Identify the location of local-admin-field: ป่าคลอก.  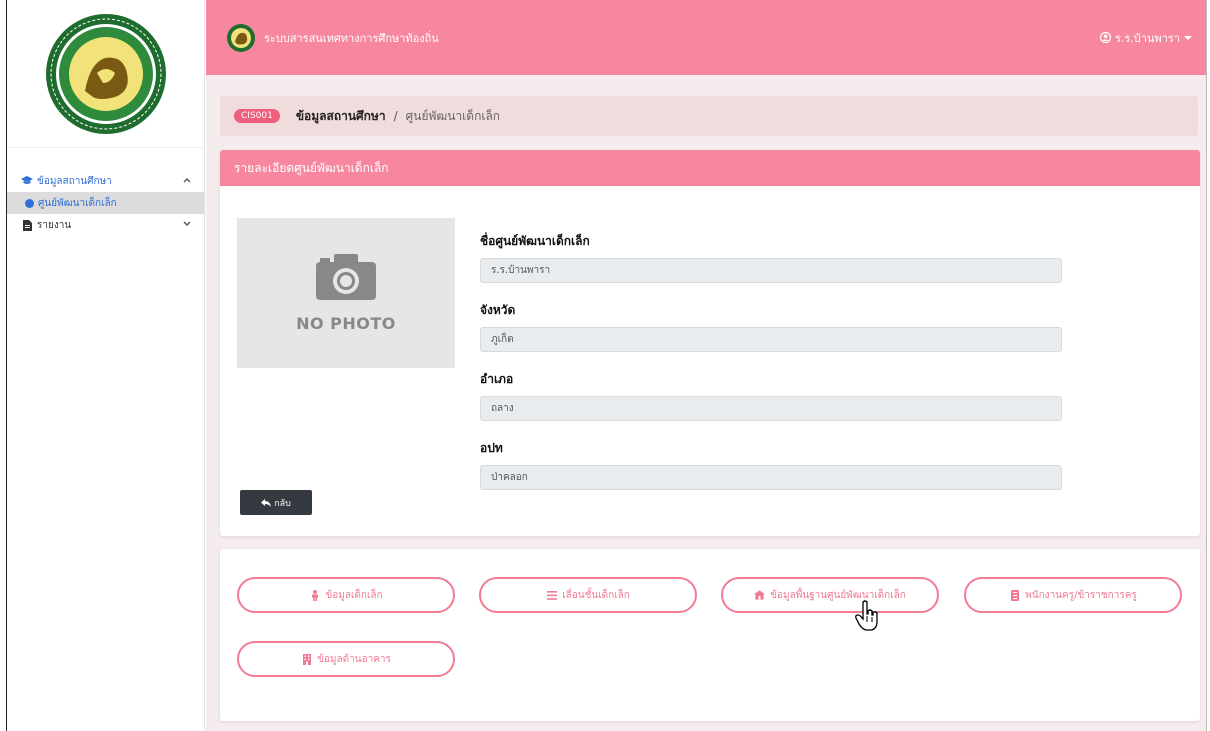
(771, 477).